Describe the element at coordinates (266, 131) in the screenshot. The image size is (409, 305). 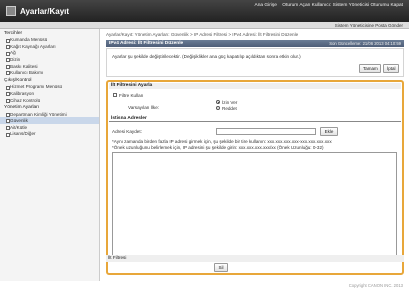
I see `address-input` at that location.